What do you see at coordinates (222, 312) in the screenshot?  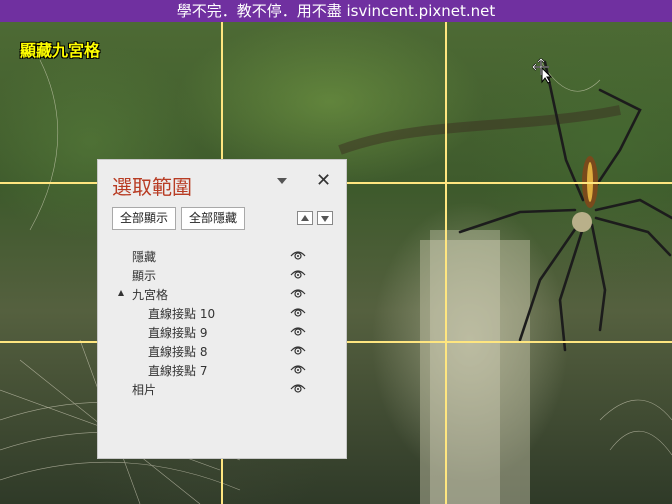 I see `list-item: 直線接點 10` at bounding box center [222, 312].